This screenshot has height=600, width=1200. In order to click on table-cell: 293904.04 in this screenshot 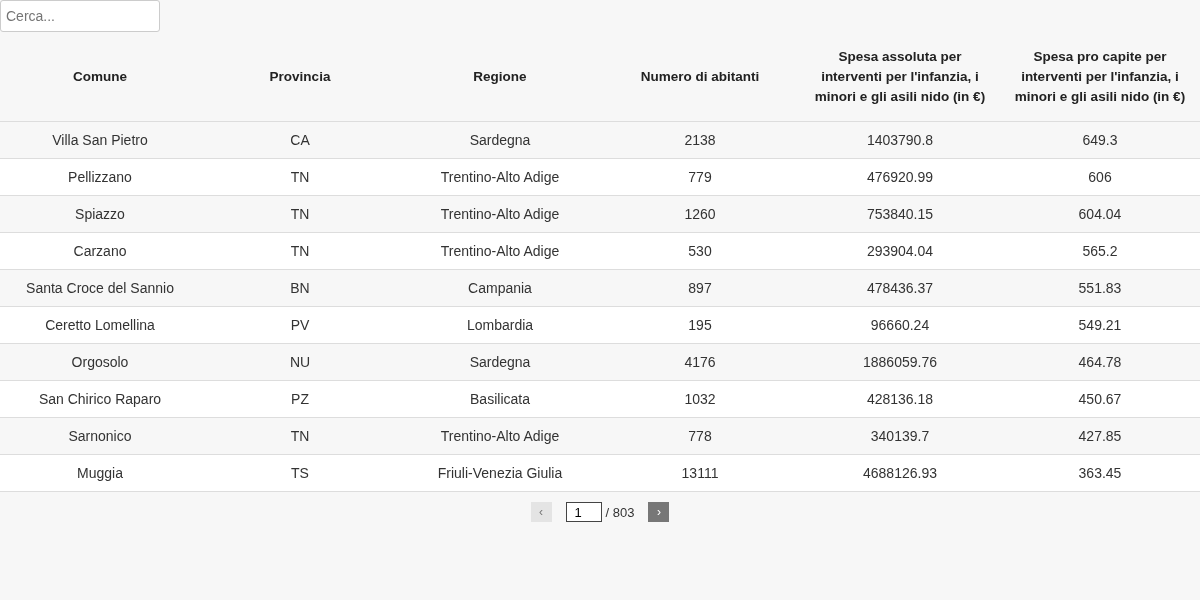, I will do `click(900, 251)`.